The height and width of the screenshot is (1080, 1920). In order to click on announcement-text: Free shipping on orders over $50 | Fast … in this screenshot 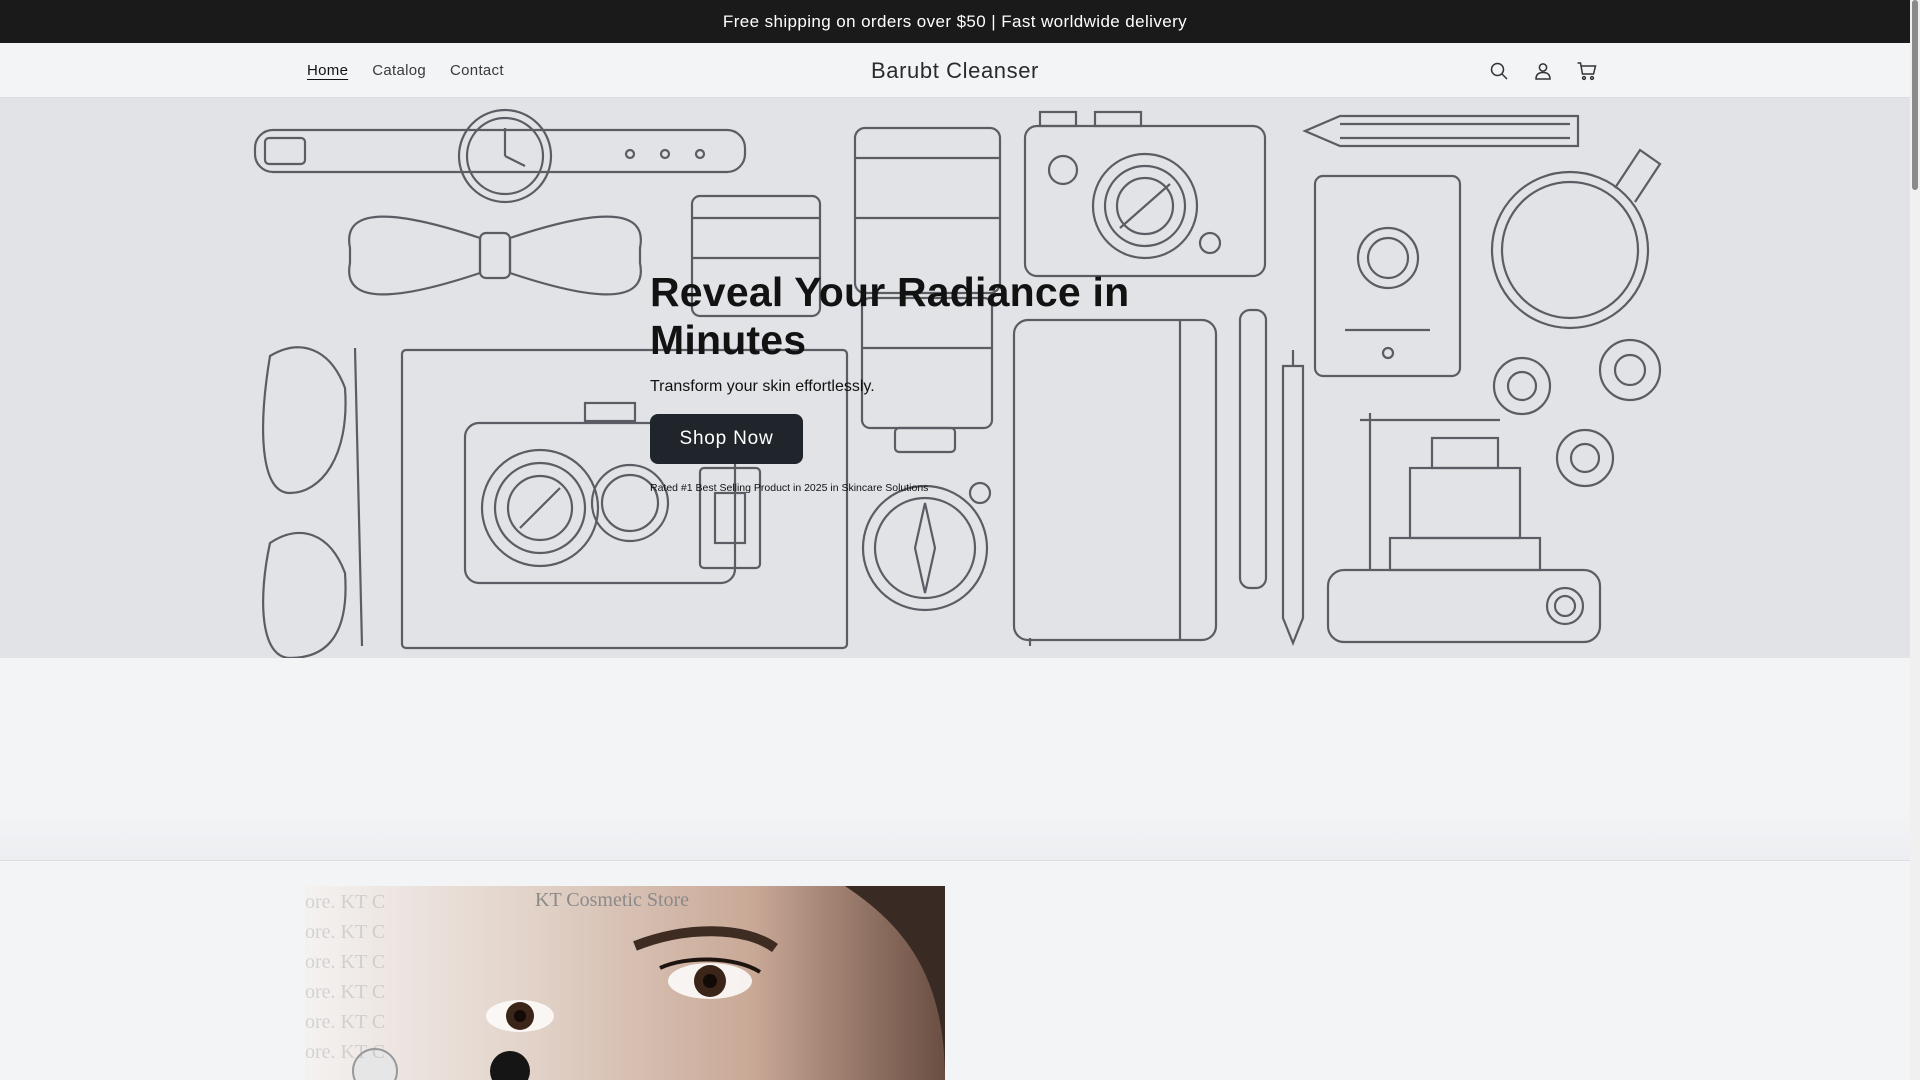, I will do `click(955, 21)`.